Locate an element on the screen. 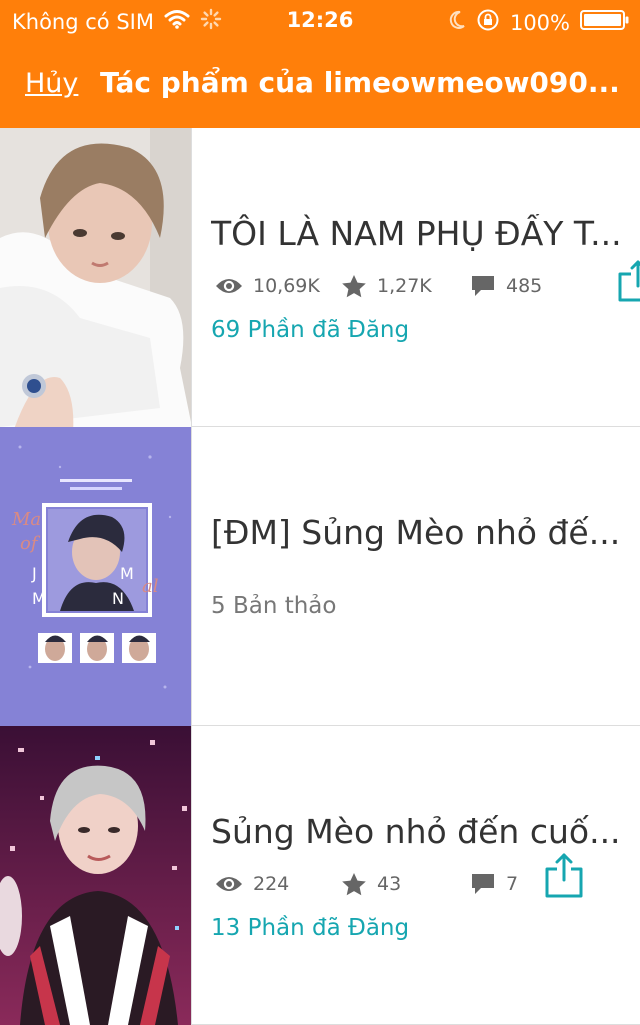 The image size is (640, 1025). views-stat: 224 is located at coordinates (278, 884).